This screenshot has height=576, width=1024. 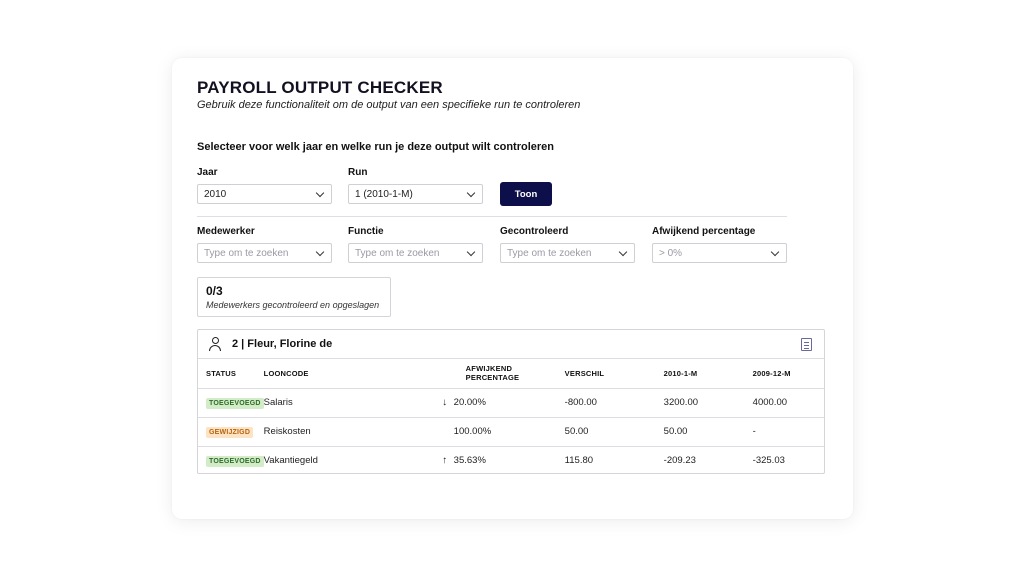 What do you see at coordinates (708, 432) in the screenshot?
I see `current-cell: 50.00` at bounding box center [708, 432].